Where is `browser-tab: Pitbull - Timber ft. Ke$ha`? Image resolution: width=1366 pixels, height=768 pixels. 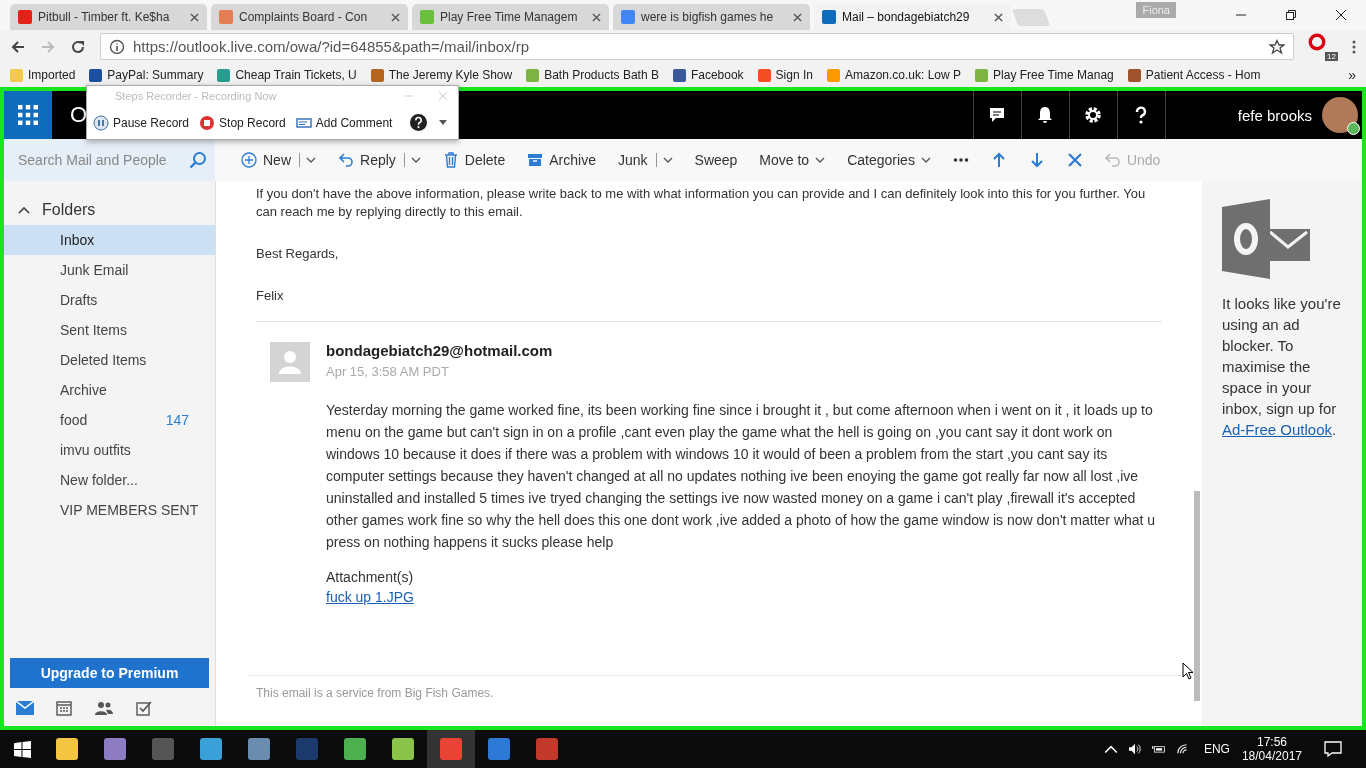
browser-tab: Pitbull - Timber ft. Ke$ha is located at coordinates (108, 17).